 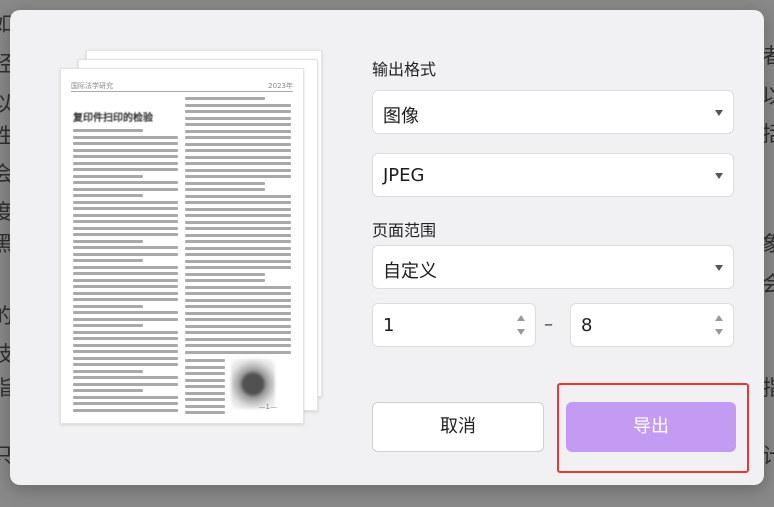 What do you see at coordinates (652, 325) in the screenshot?
I see `range-to-input: 8` at bounding box center [652, 325].